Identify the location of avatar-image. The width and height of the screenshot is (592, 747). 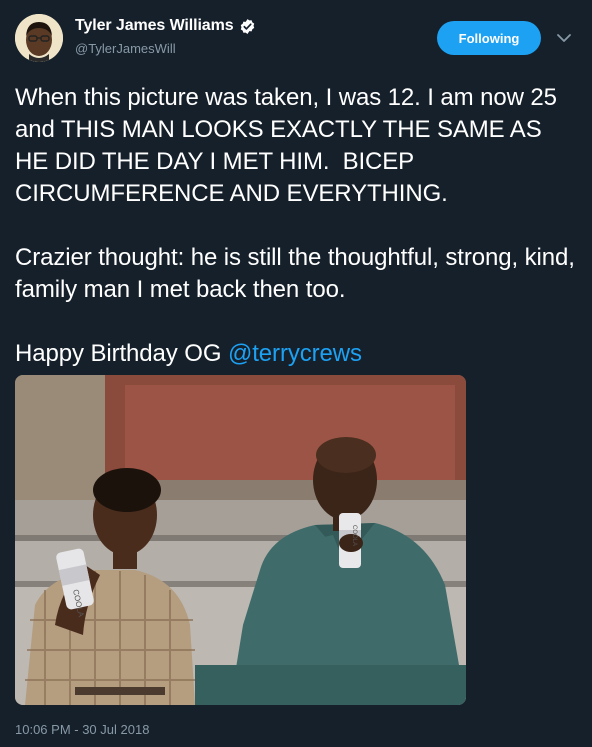
(39, 38).